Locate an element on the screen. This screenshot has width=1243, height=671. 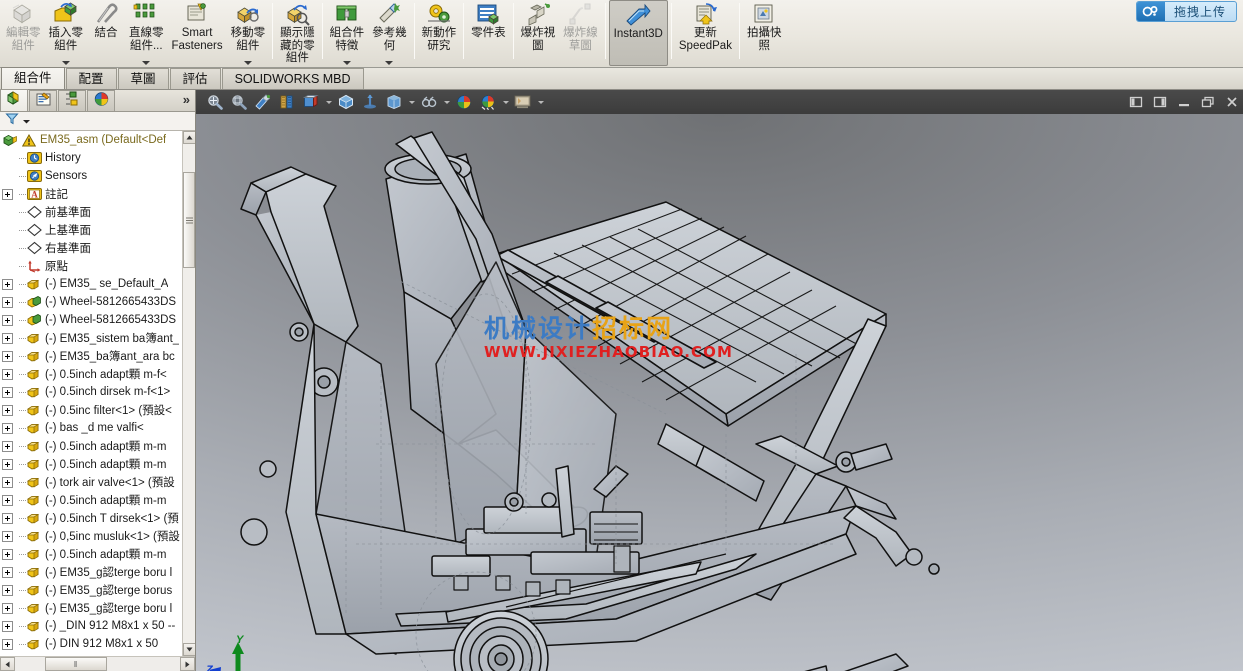
restore-right-icon is located at coordinates (1160, 102).